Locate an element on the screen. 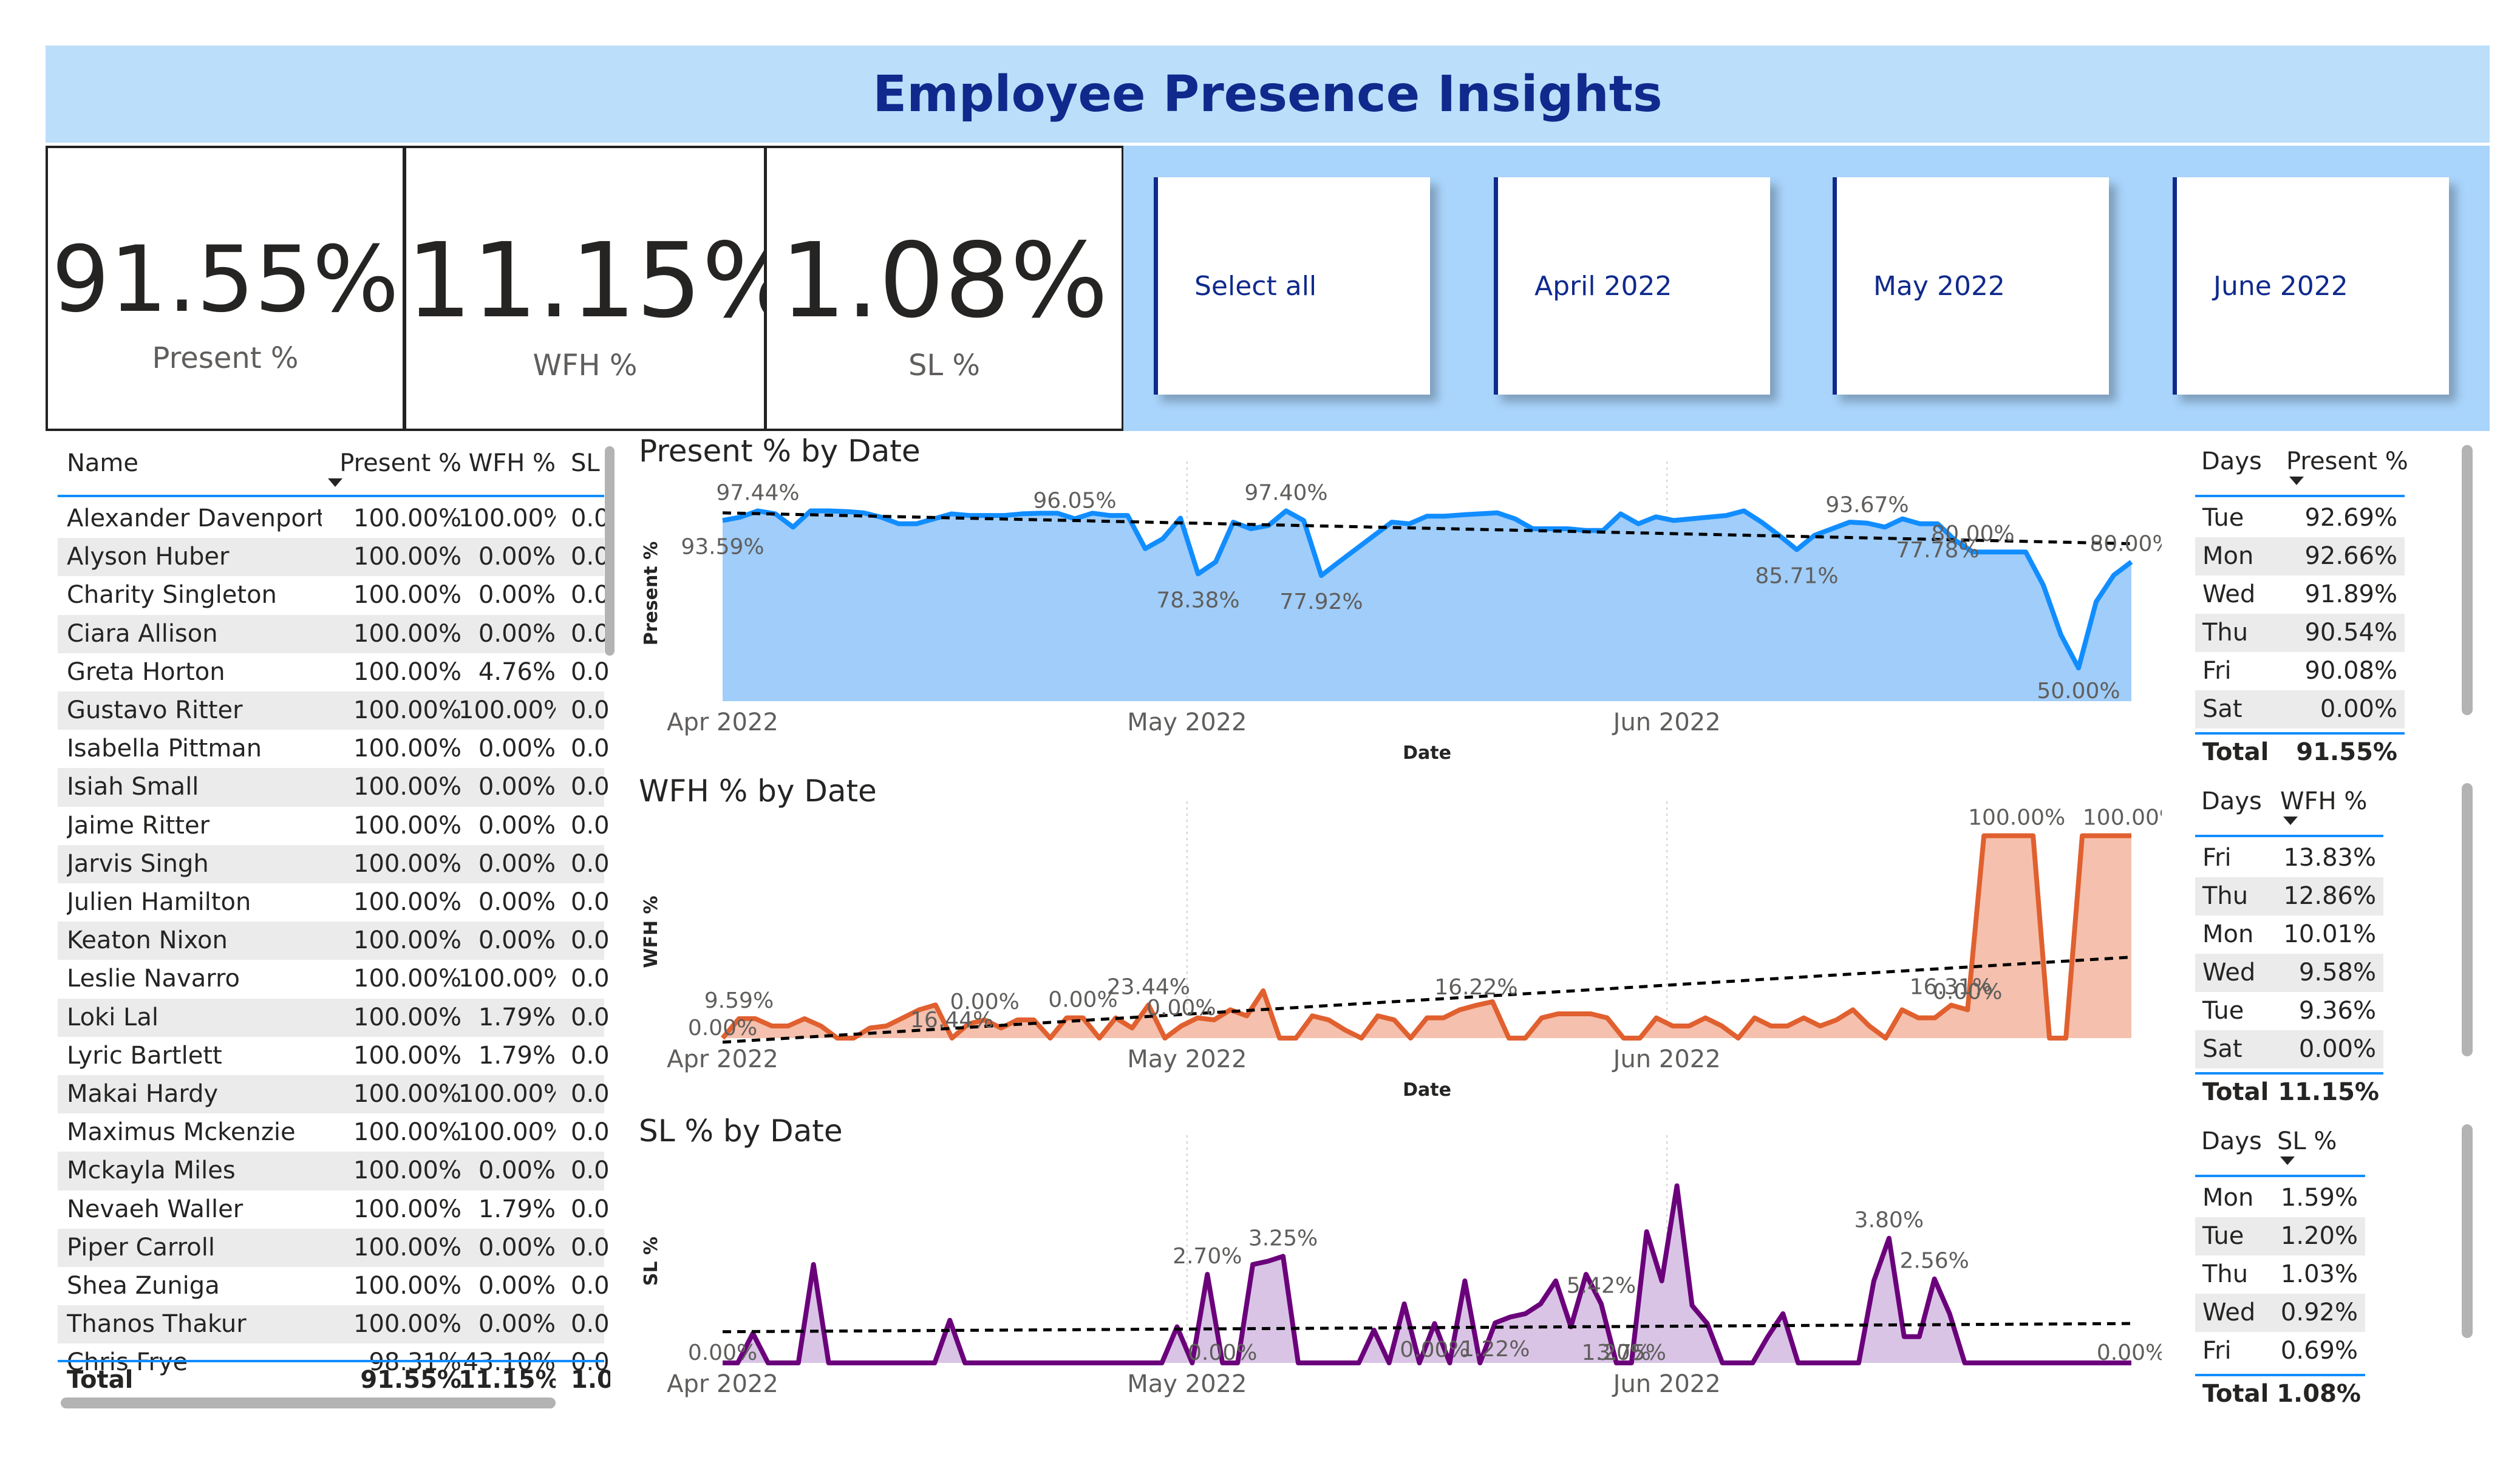 This screenshot has width=2520, height=1457. table-row: Fri 13.83% is located at coordinates (2289, 858).